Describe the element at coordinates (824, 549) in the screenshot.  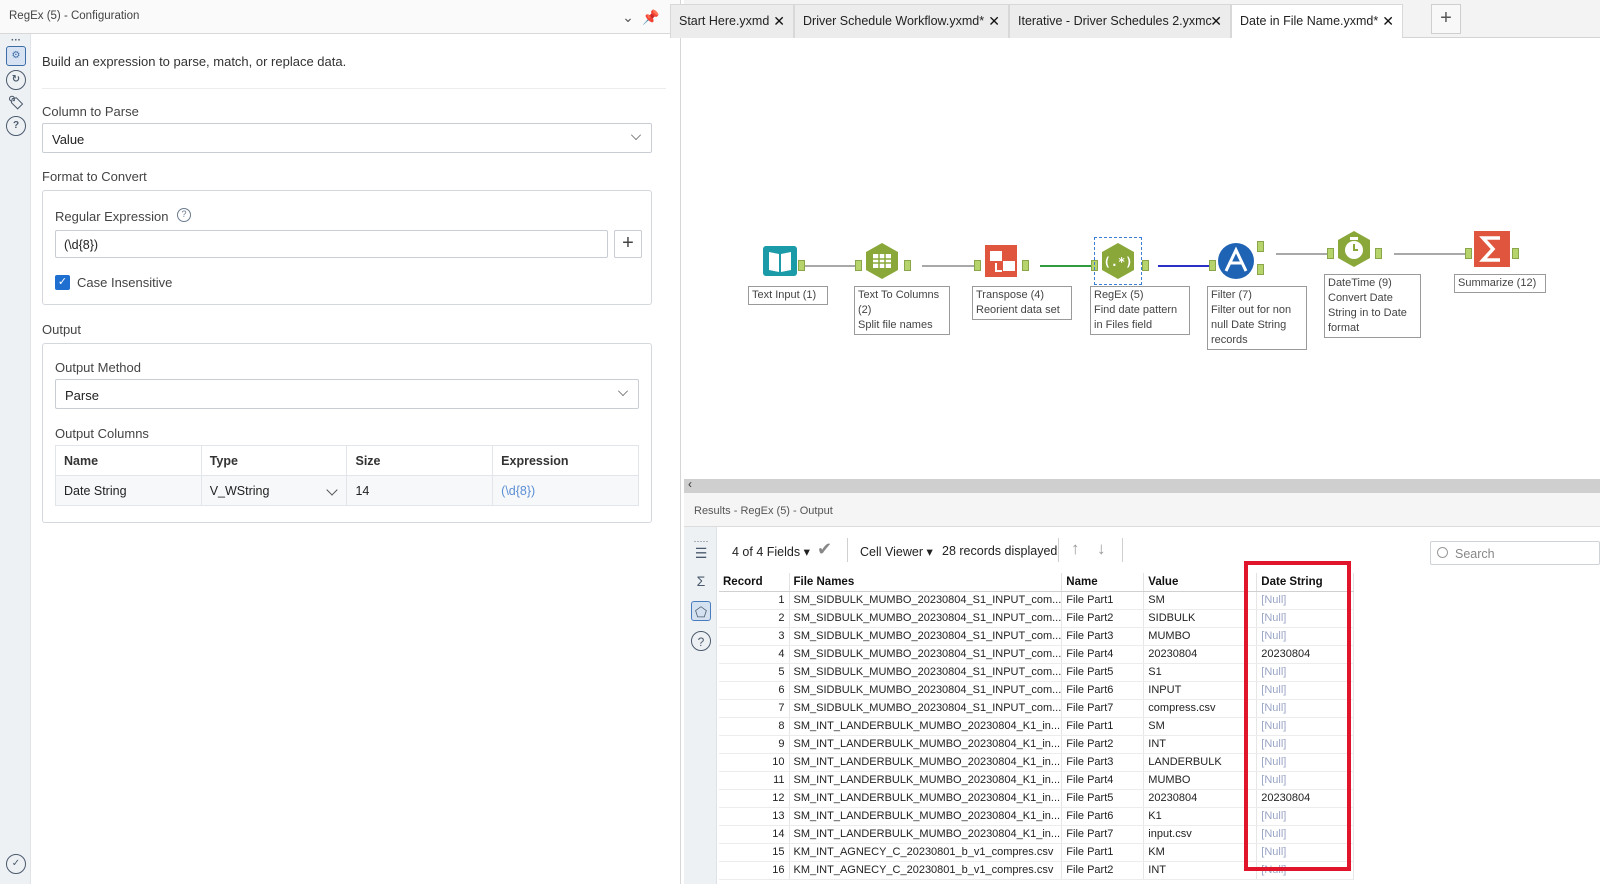
I see `apply-check-icon: ✔` at that location.